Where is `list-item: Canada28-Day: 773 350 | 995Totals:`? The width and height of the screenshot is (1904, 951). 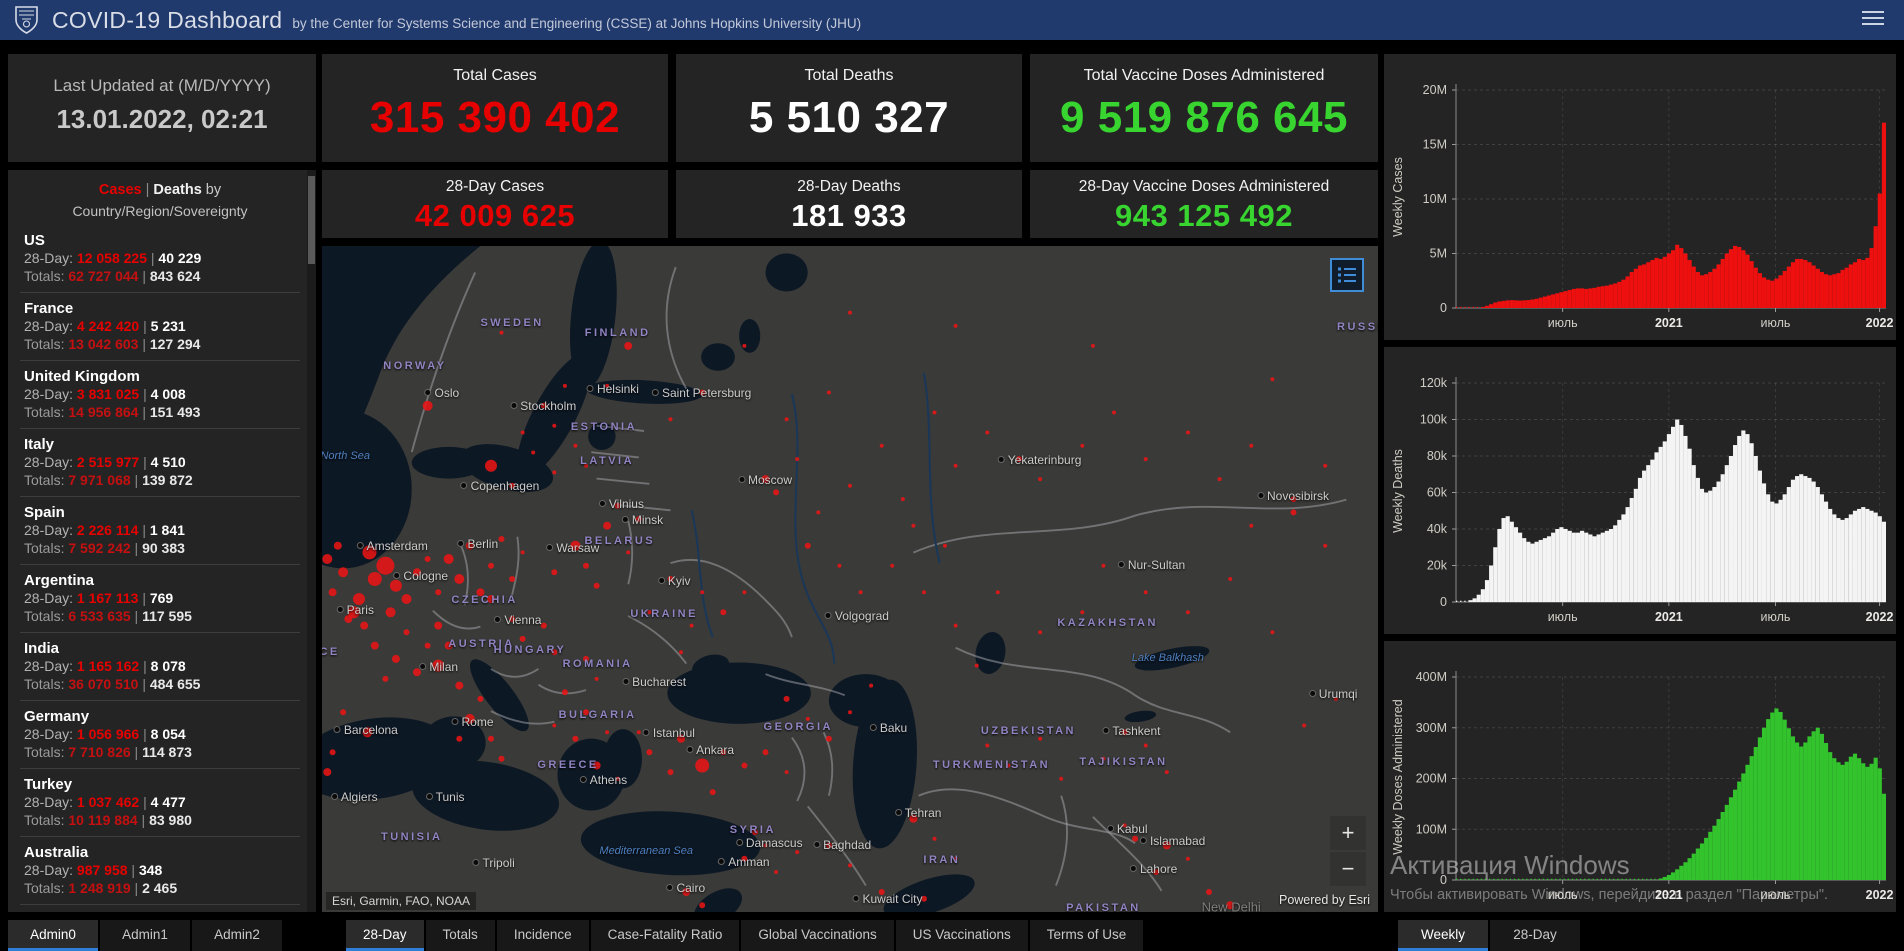
list-item: Canada28-Day: 773 350 | 995Totals: is located at coordinates (160, 908).